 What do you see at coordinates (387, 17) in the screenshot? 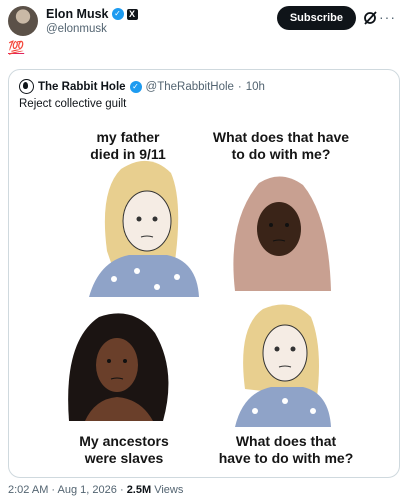
I see `more-icon: ···` at bounding box center [387, 17].